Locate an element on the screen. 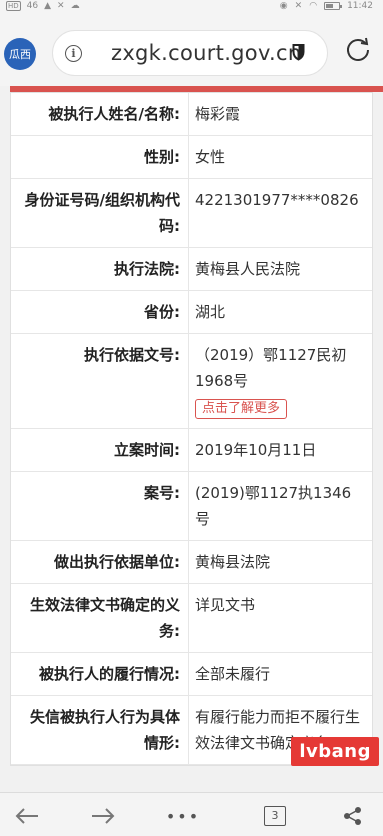 The height and width of the screenshot is (836, 383). table-row: 做出执行依据单位: 黄梅县法院 is located at coordinates (191, 562).